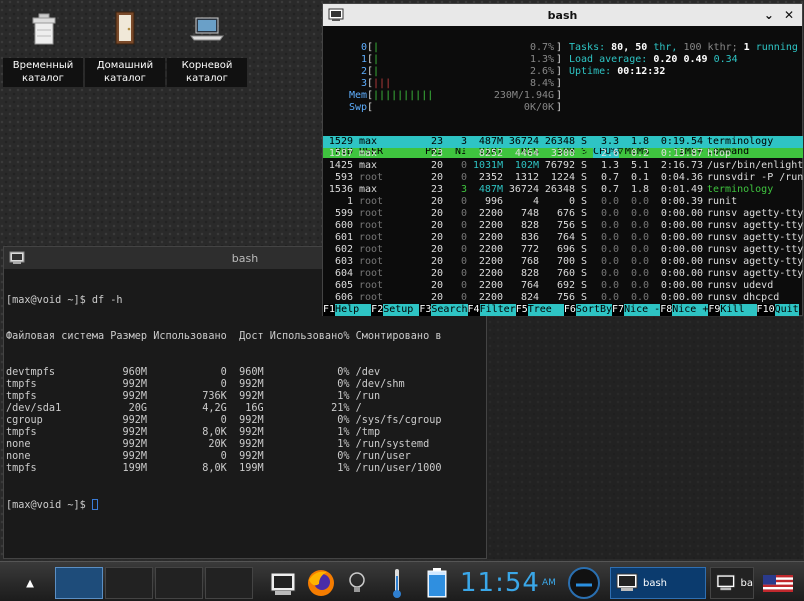  I want to click on firefox-icon, so click(321, 583).